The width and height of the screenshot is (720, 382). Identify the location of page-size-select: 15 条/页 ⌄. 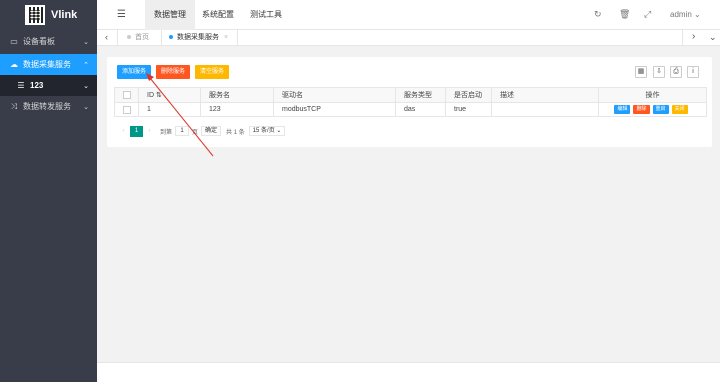
(267, 131).